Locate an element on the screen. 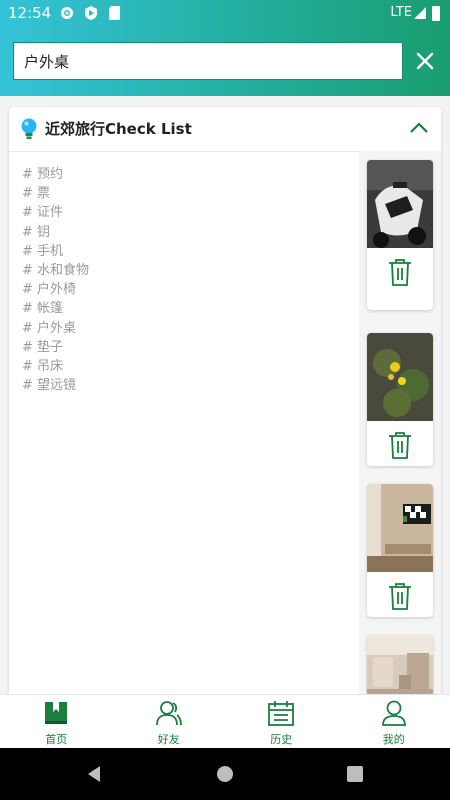  tab-label-friends: 好友 is located at coordinates (168, 739).